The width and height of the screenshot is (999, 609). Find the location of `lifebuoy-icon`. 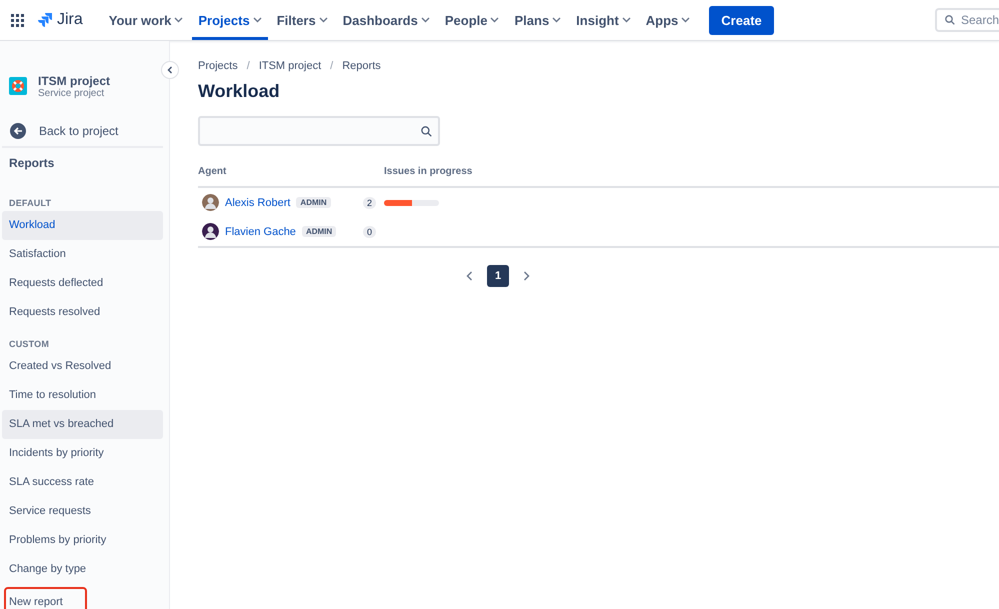

lifebuoy-icon is located at coordinates (18, 86).